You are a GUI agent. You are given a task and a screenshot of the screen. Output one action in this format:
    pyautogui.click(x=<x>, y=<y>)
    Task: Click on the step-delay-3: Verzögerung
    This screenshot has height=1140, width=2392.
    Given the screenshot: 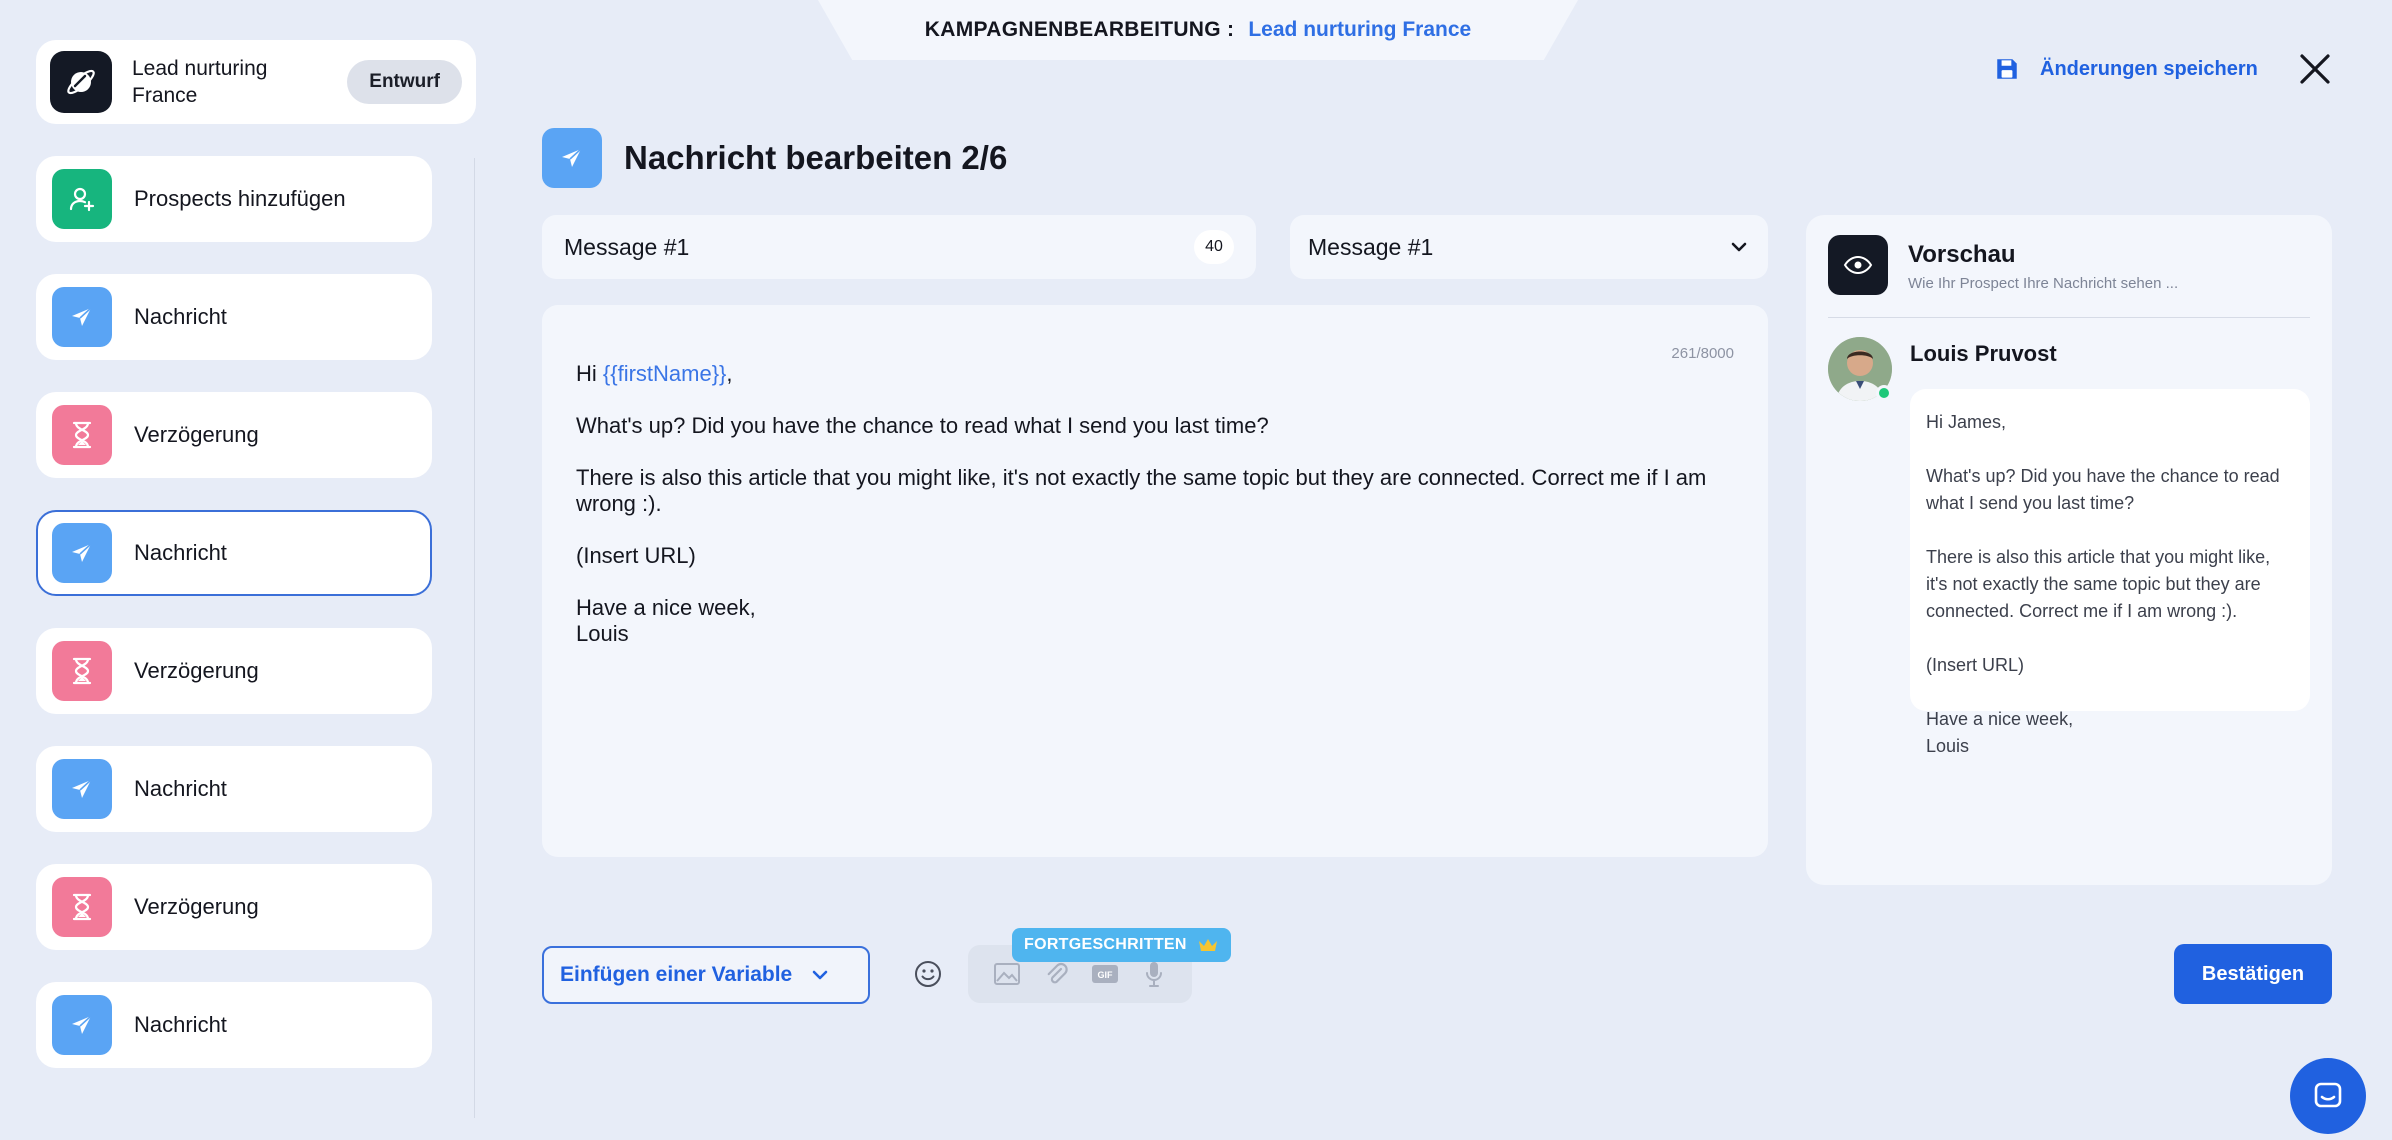 What is the action you would take?
    pyautogui.click(x=234, y=907)
    